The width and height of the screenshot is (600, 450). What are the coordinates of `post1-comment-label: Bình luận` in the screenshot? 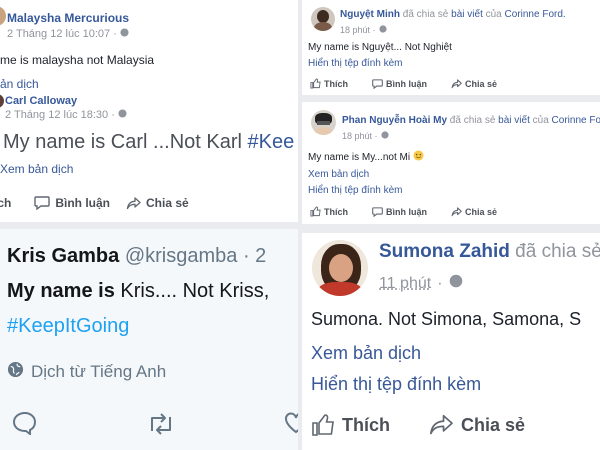 It's located at (406, 83).